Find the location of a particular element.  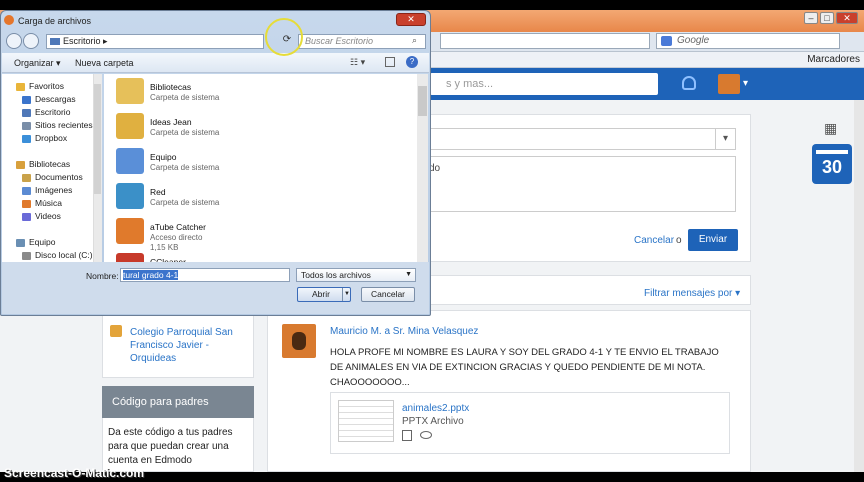

filter-label: Filtrar mensajes por is located at coordinates (688, 293).